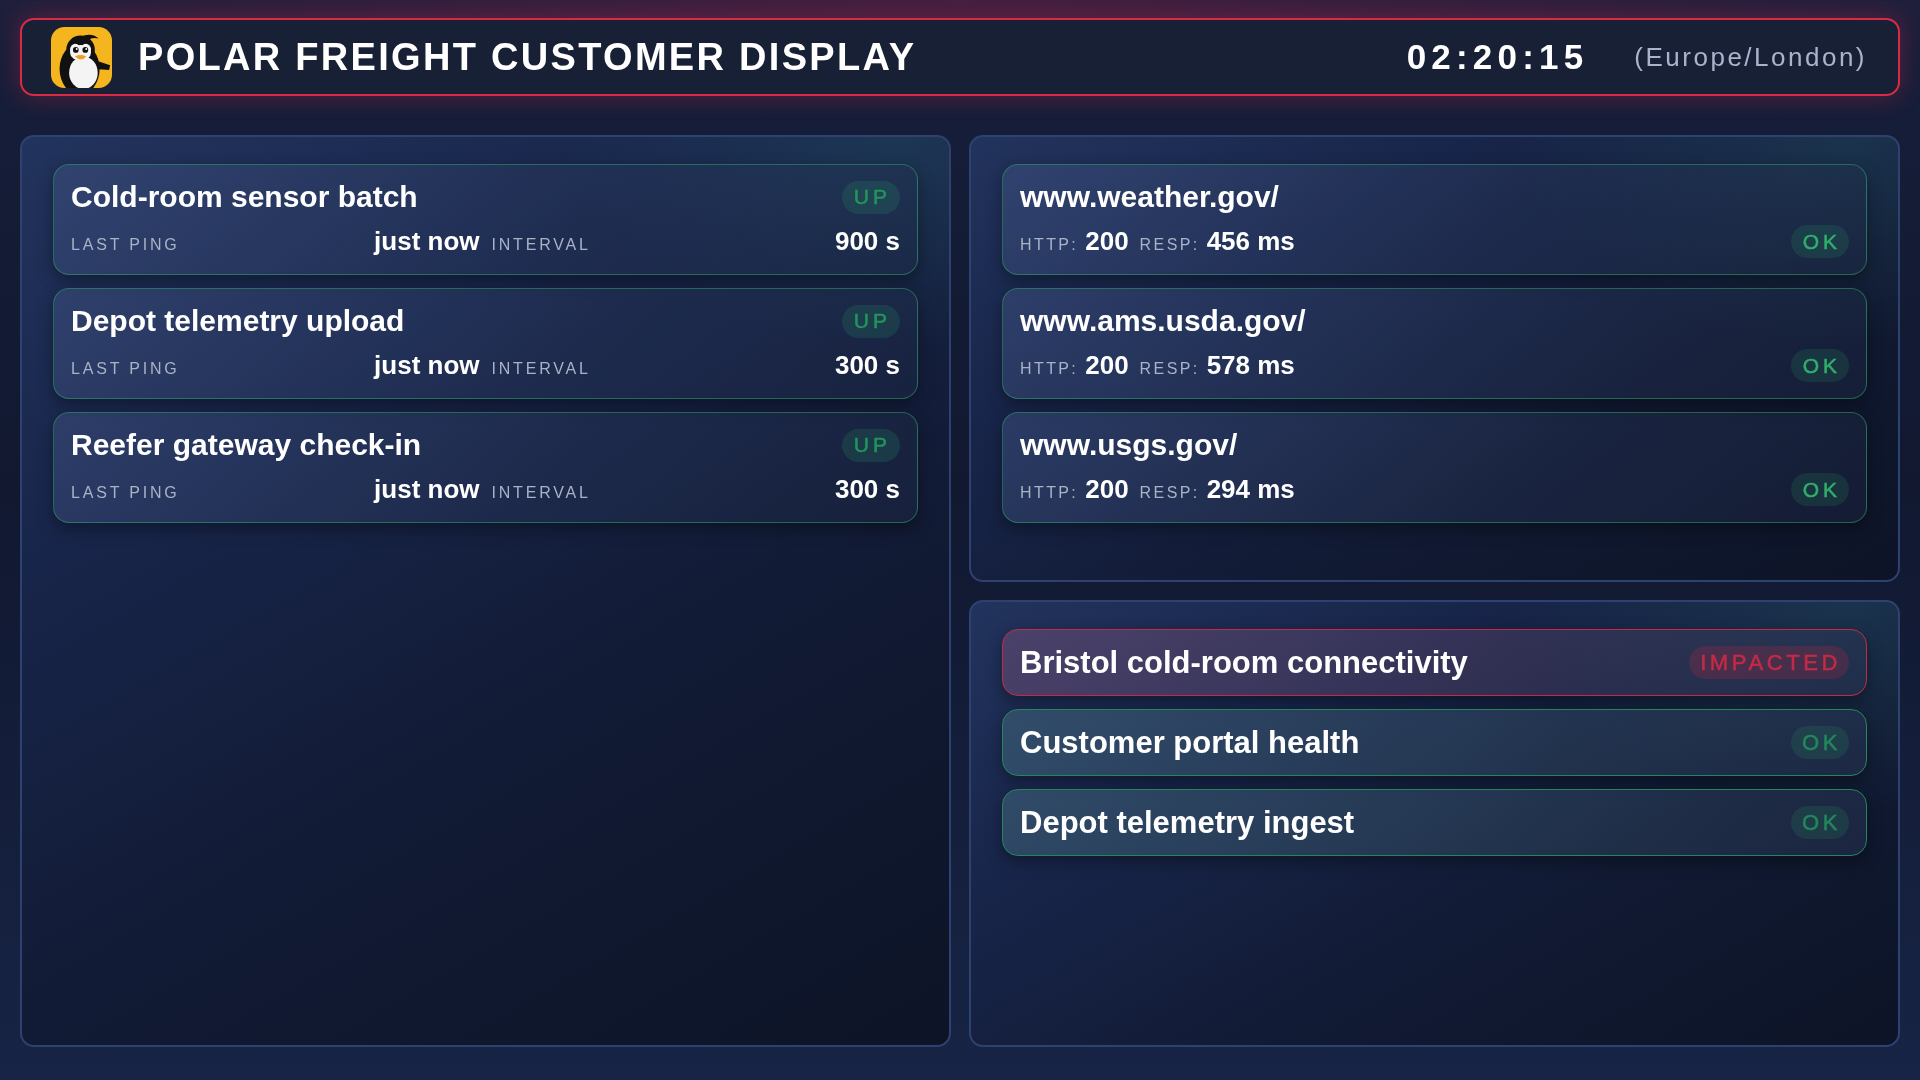 This screenshot has width=1920, height=1080. Describe the element at coordinates (1244, 662) in the screenshot. I see `service-name: Bristol cold-room connectivity` at that location.